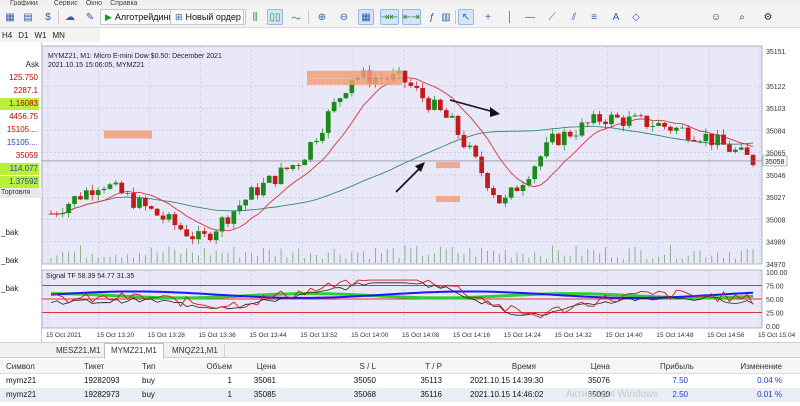 The width and height of the screenshot is (800, 406). Describe the element at coordinates (361, 367) in the screenshot. I see `column-header: S / L` at that location.